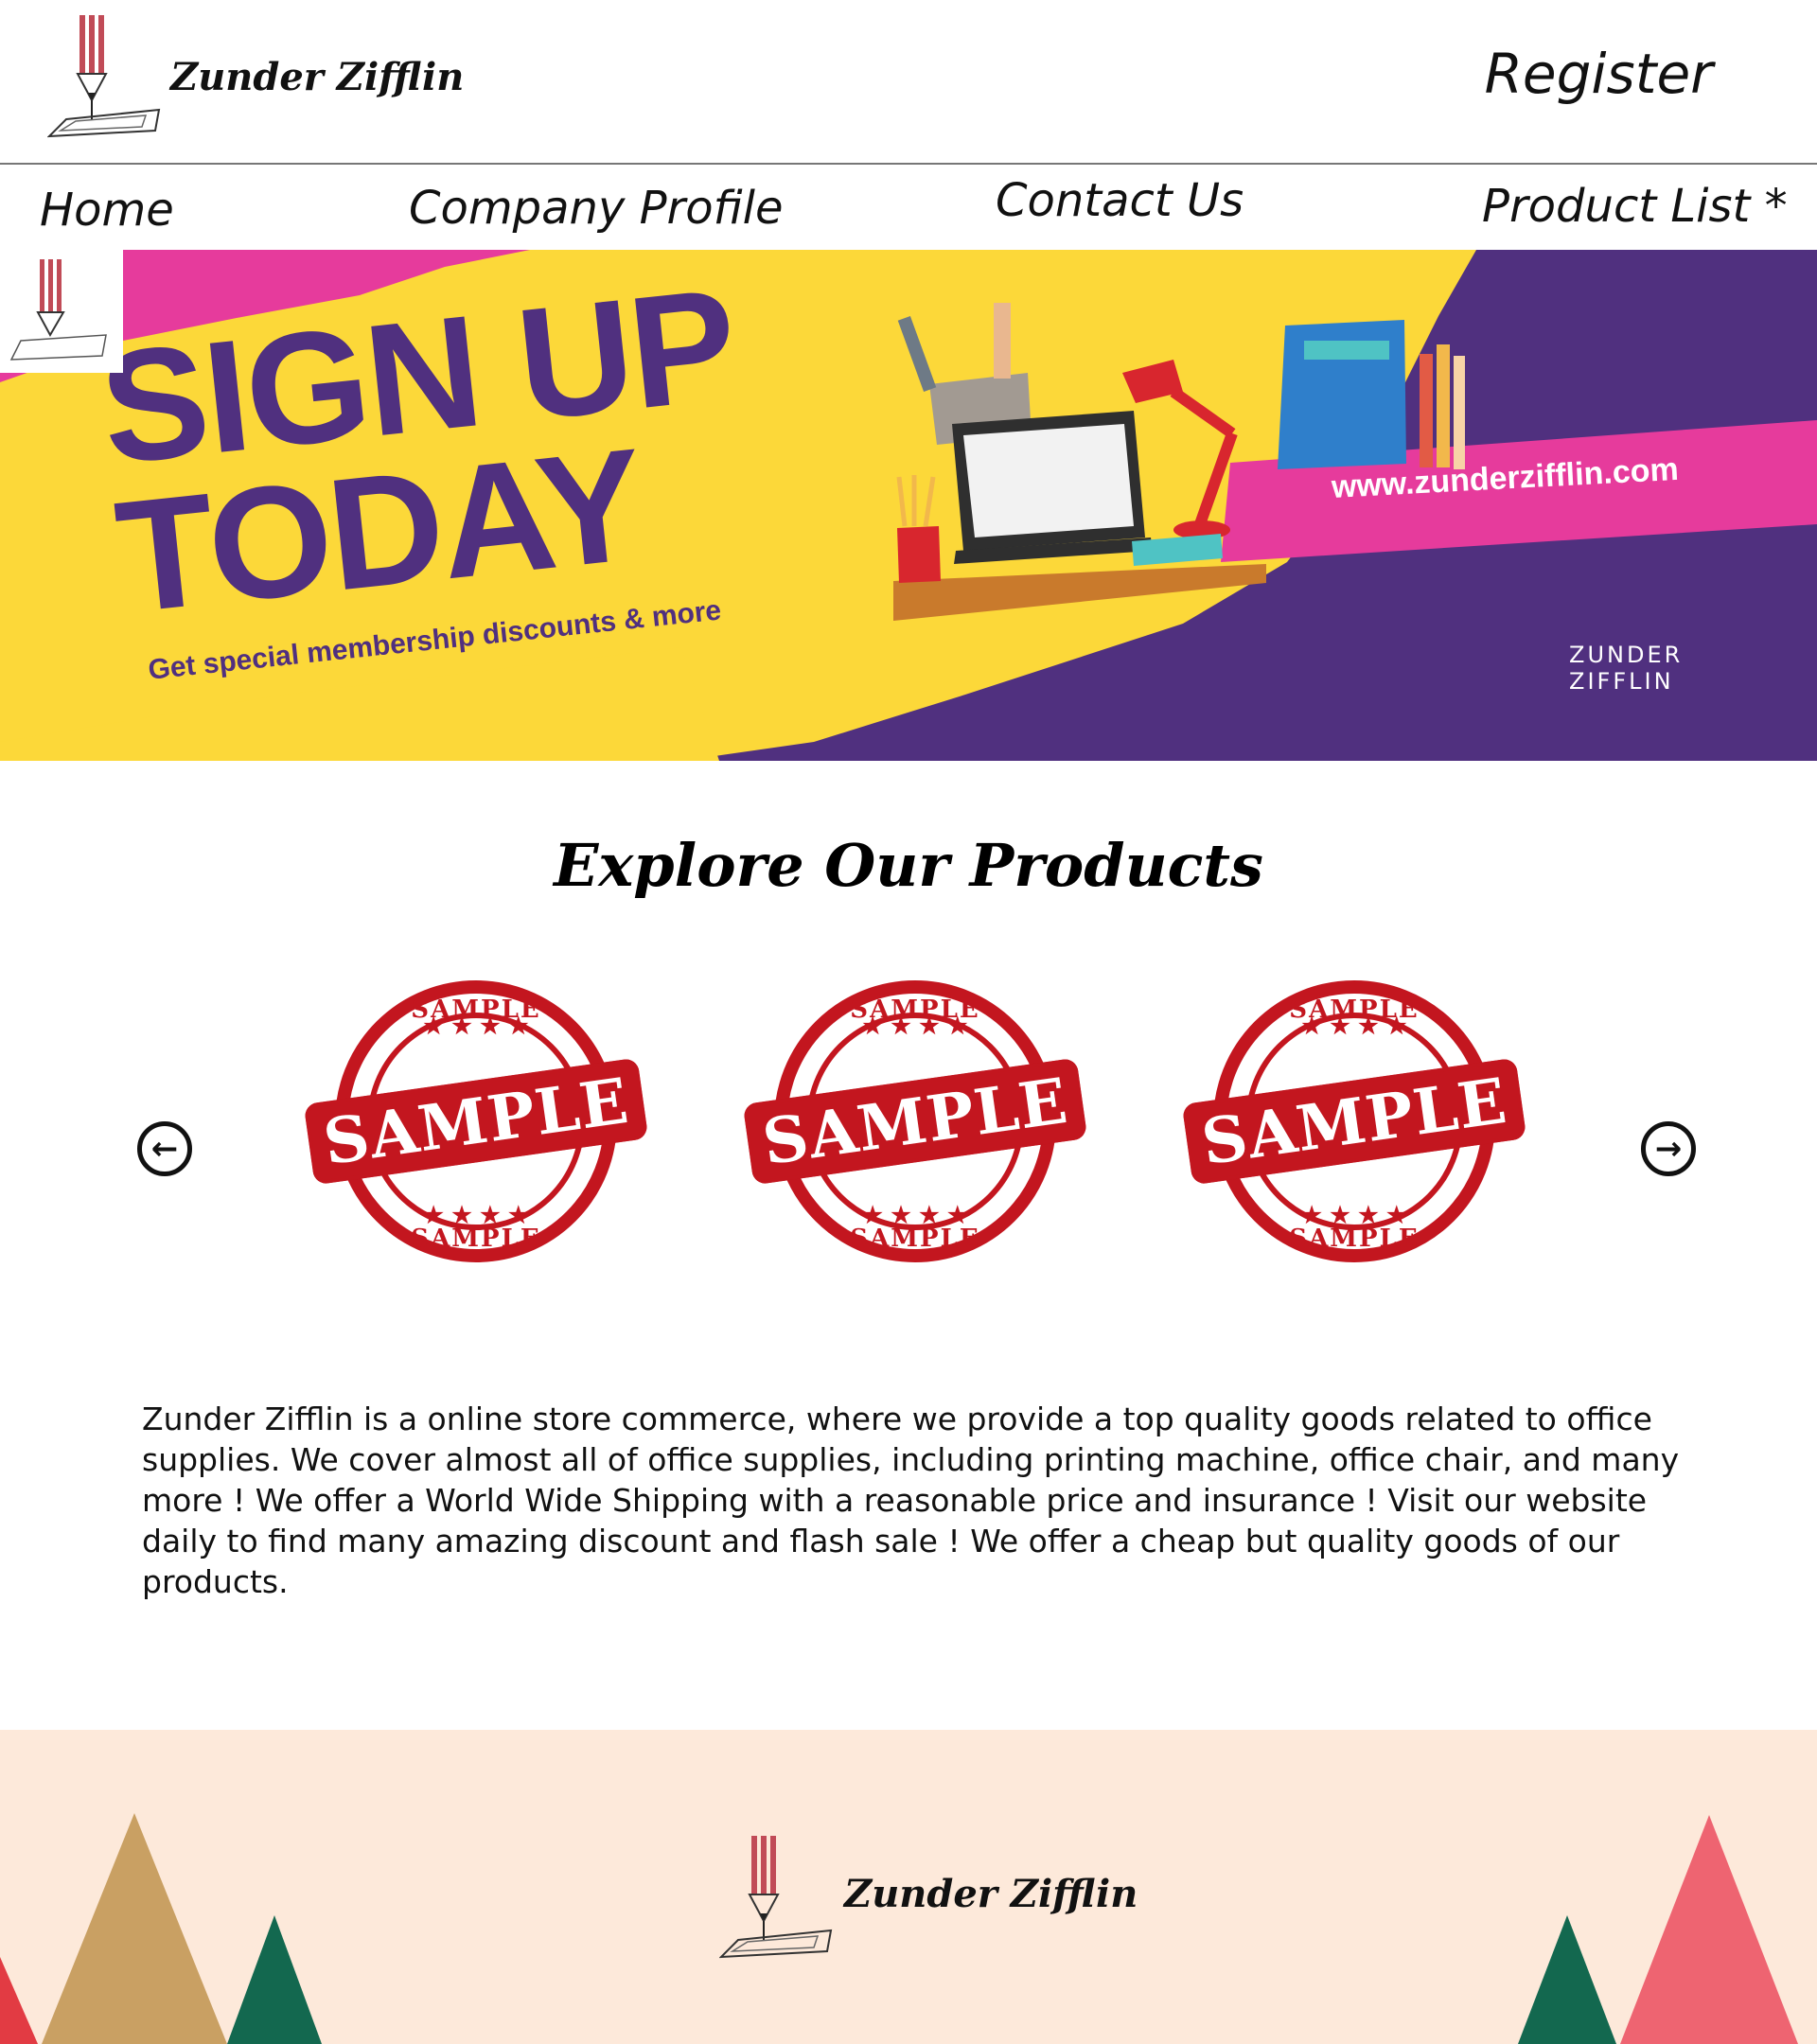 The height and width of the screenshot is (2044, 1817). I want to click on banner-logo-text: ZUNDER ZIFFLIN, so click(1626, 668).